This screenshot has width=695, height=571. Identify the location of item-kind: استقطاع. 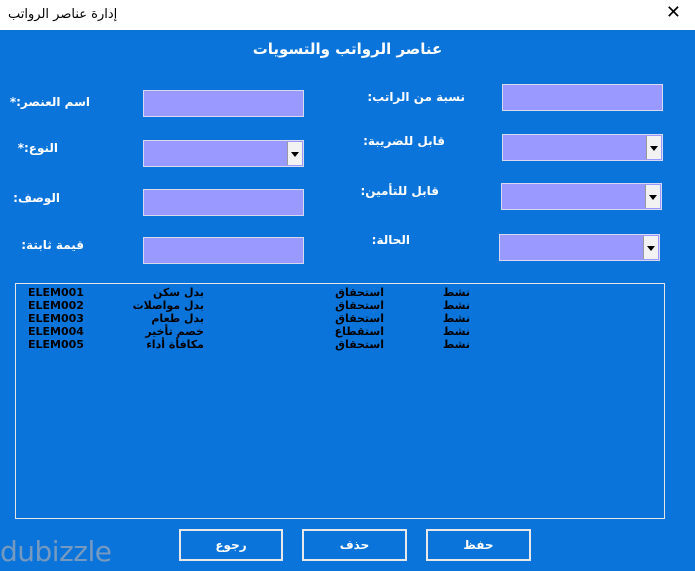
(359, 331).